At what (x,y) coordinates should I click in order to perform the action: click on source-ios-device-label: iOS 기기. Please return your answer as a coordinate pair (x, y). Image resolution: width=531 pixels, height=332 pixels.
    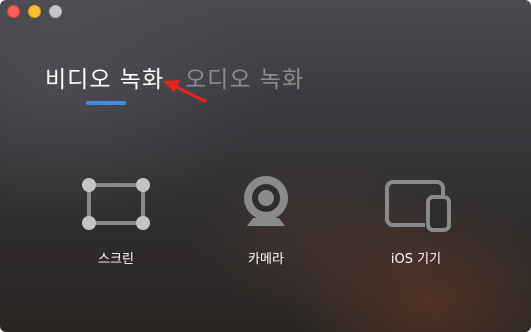
    Looking at the image, I should click on (416, 259).